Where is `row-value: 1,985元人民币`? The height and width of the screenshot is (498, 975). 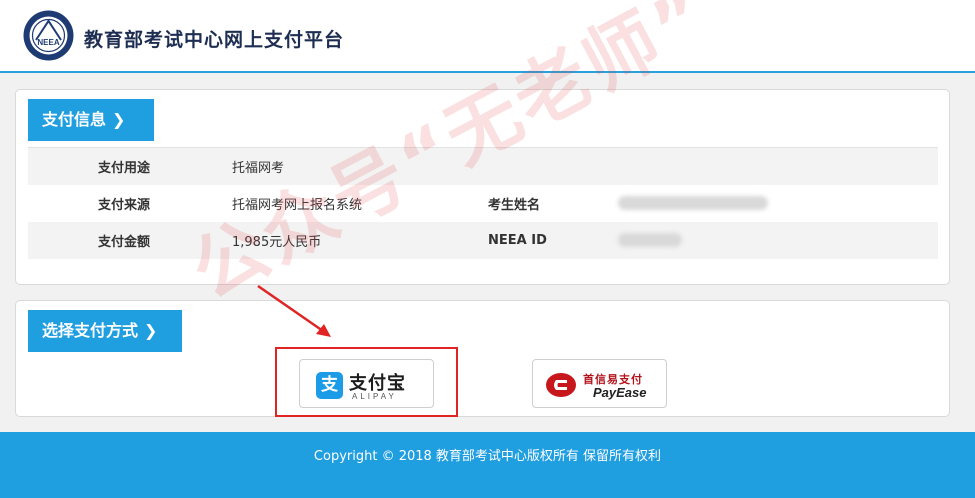 row-value: 1,985元人民币 is located at coordinates (277, 242).